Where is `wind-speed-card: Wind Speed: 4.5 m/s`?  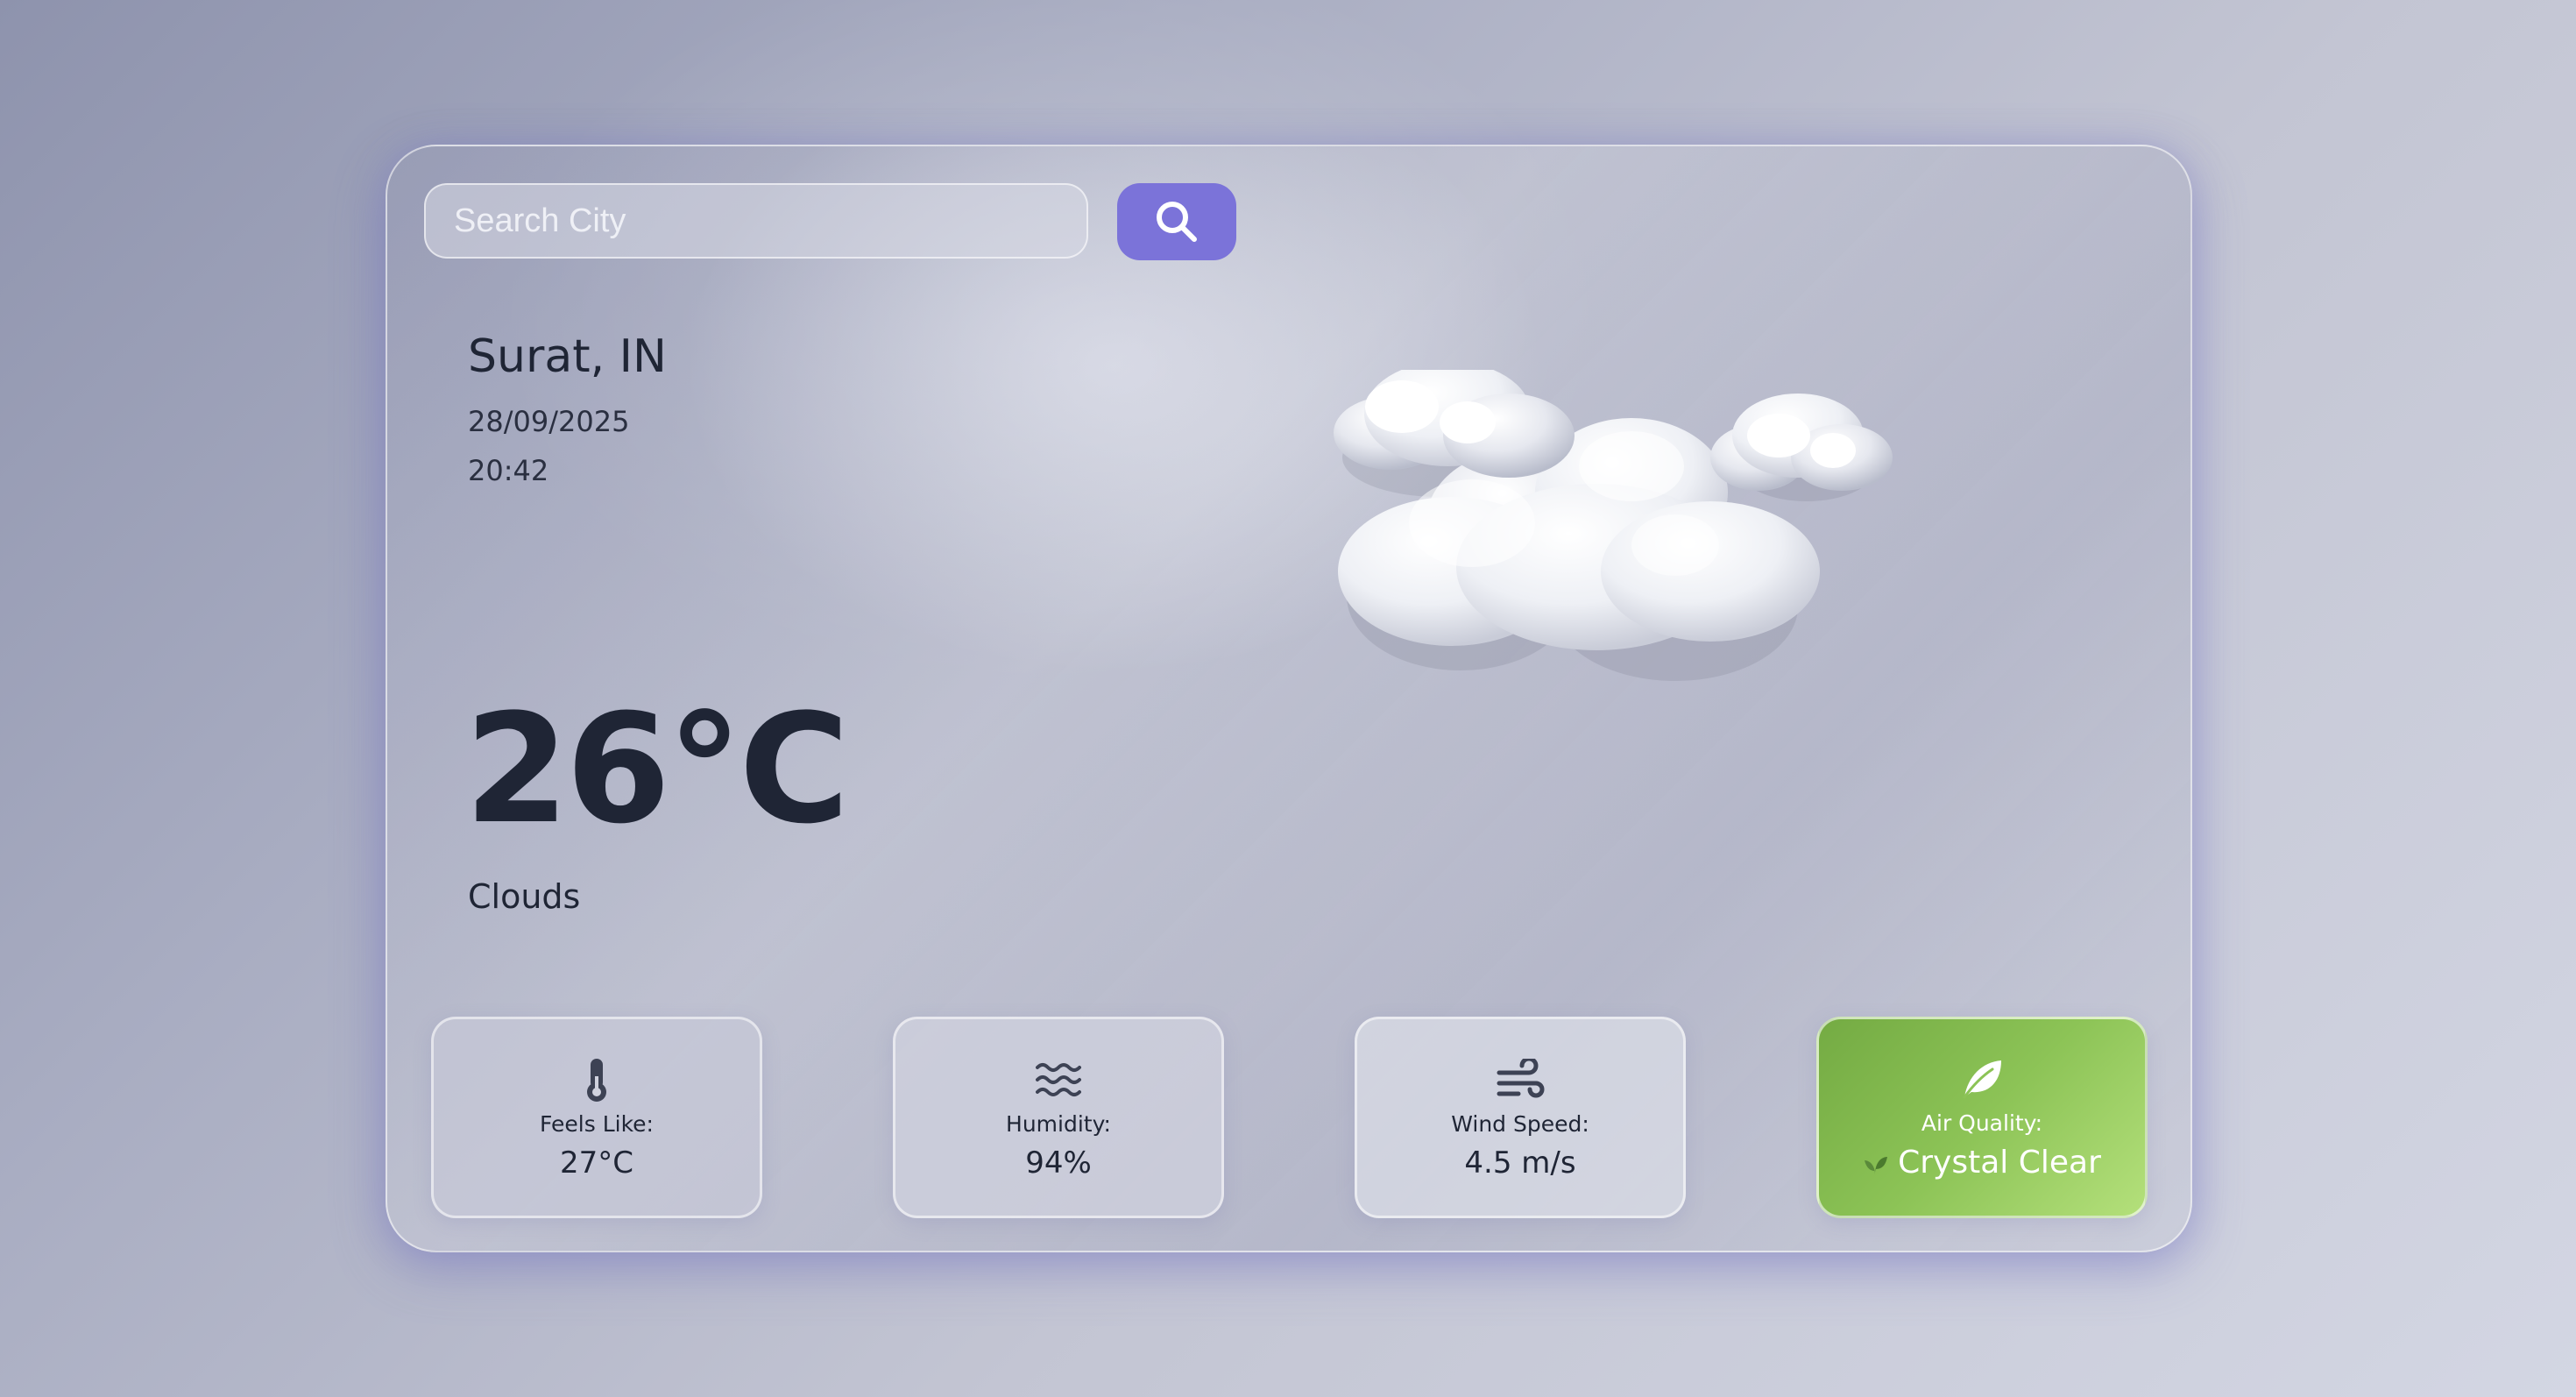
wind-speed-card: Wind Speed: 4.5 m/s is located at coordinates (1520, 1118).